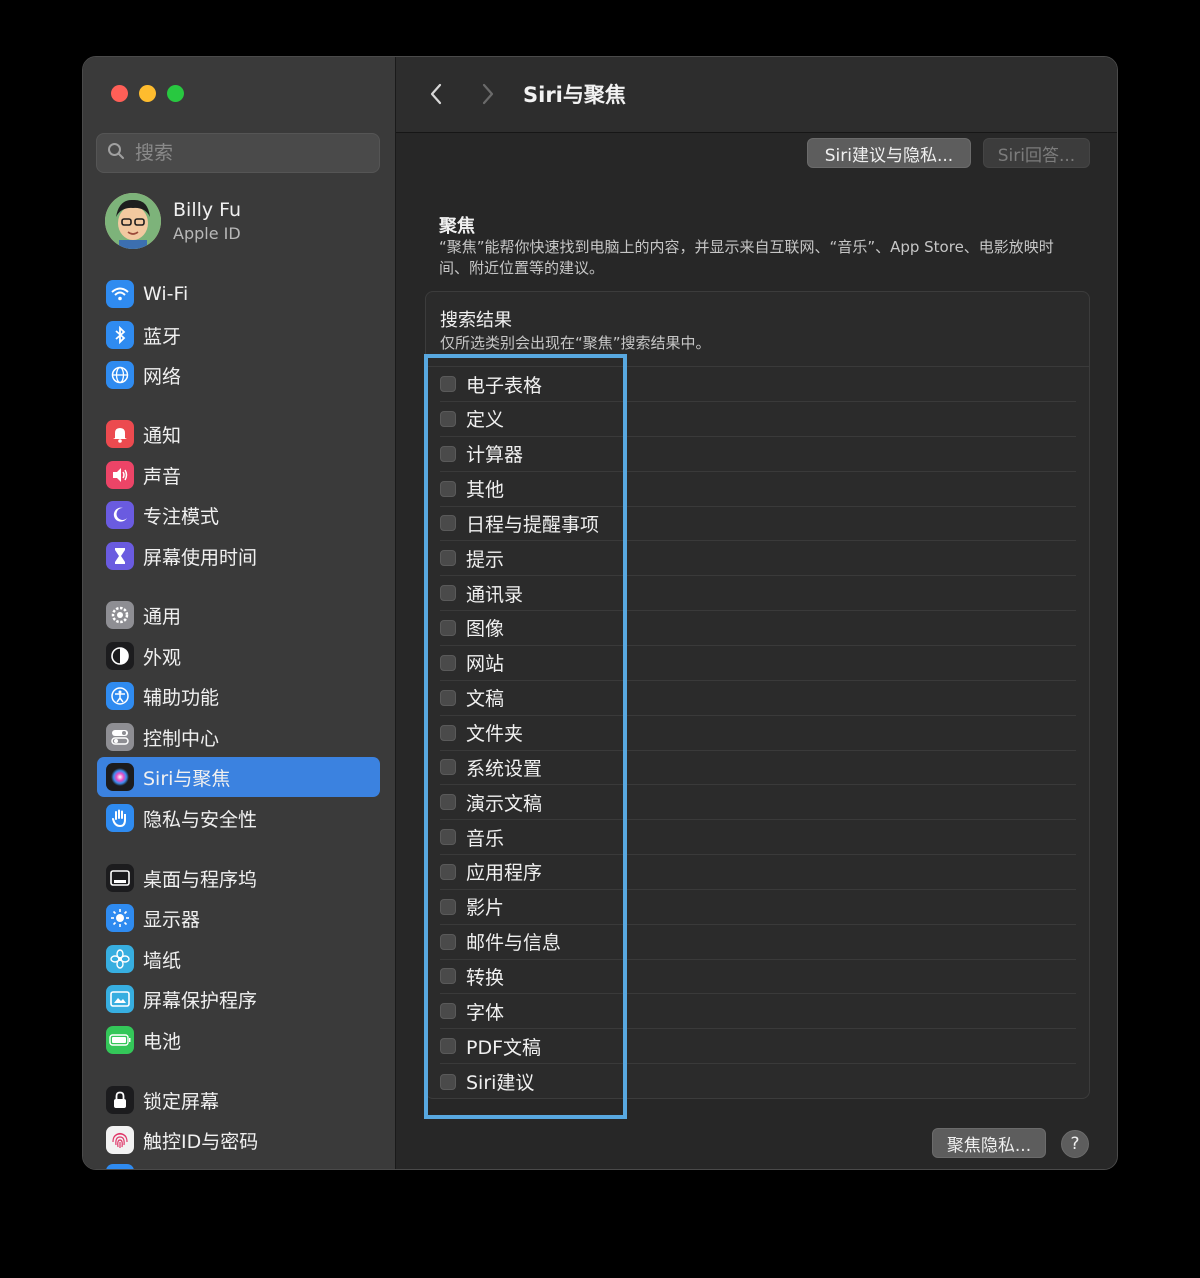  I want to click on category-row: 转换, so click(758, 977).